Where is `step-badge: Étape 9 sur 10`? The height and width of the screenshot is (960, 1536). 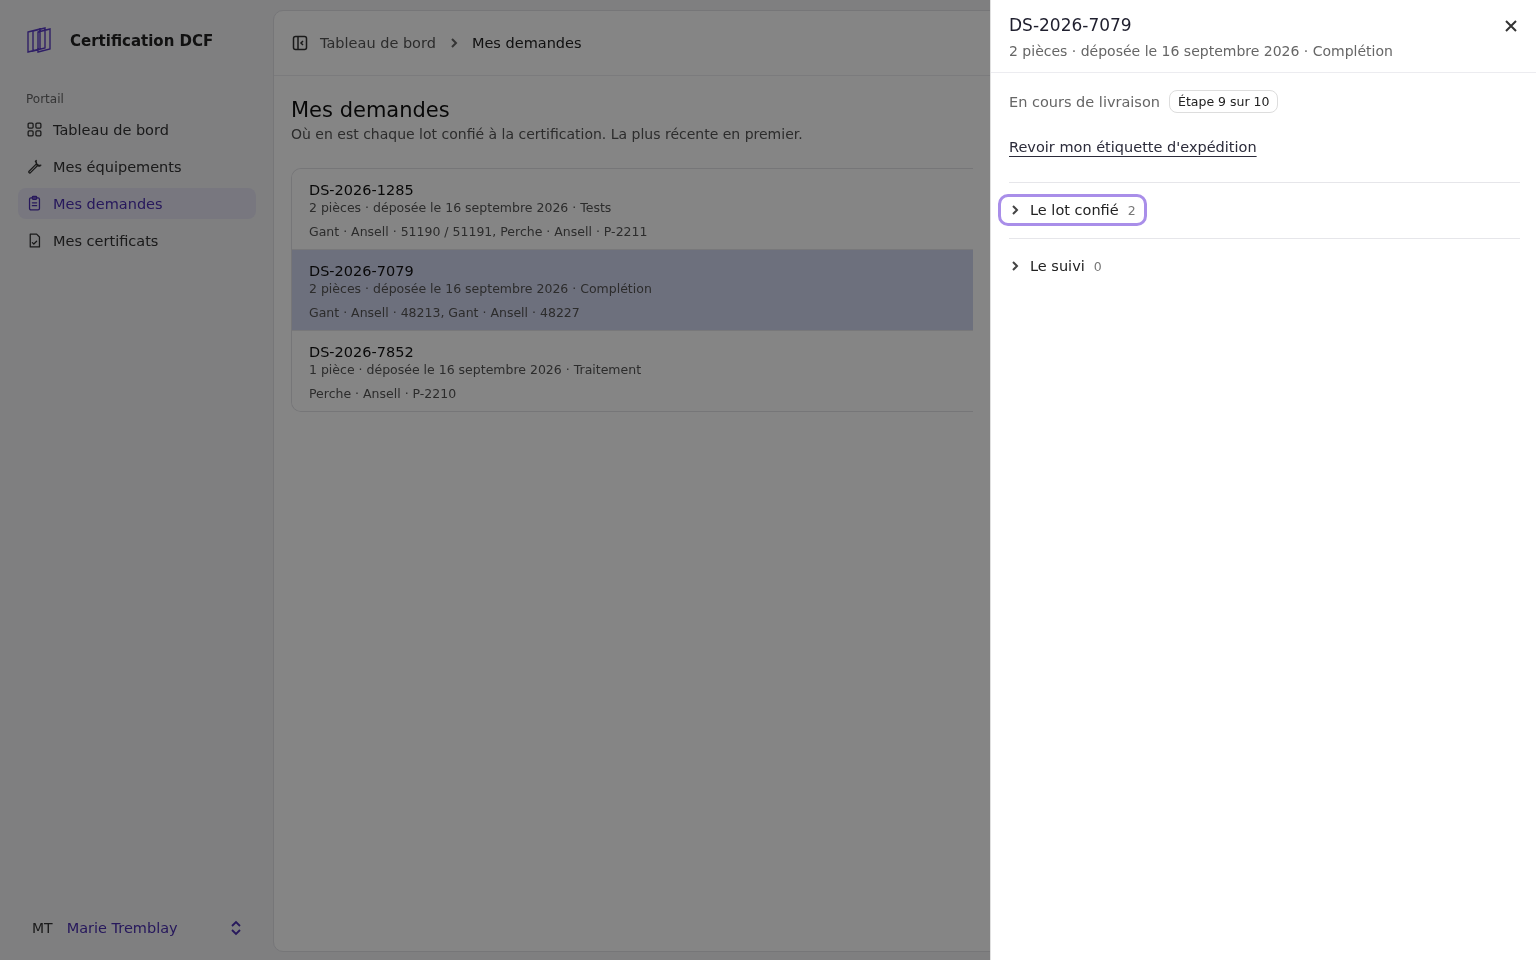 step-badge: Étape 9 sur 10 is located at coordinates (1224, 101).